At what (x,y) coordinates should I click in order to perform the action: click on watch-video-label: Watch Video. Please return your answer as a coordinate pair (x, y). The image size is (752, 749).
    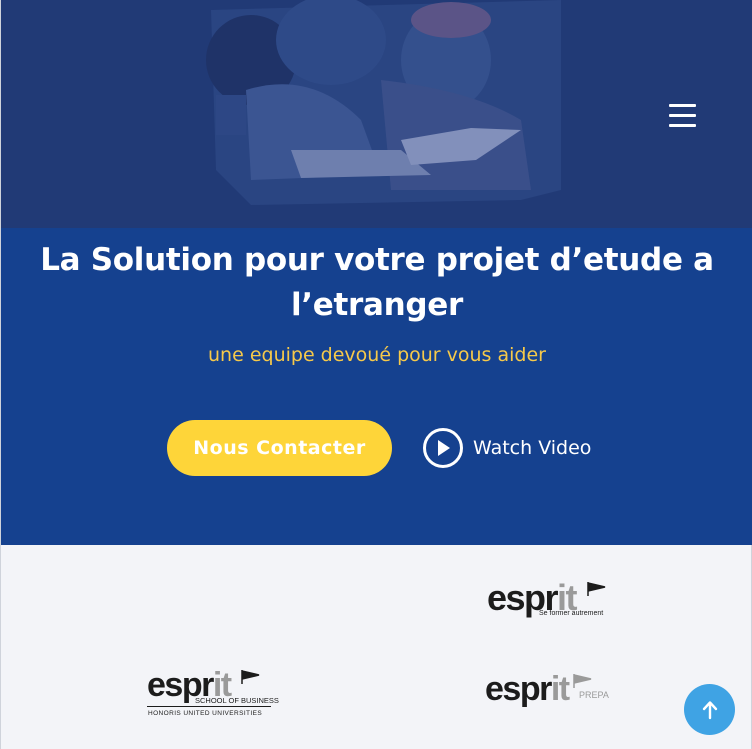
    Looking at the image, I should click on (532, 448).